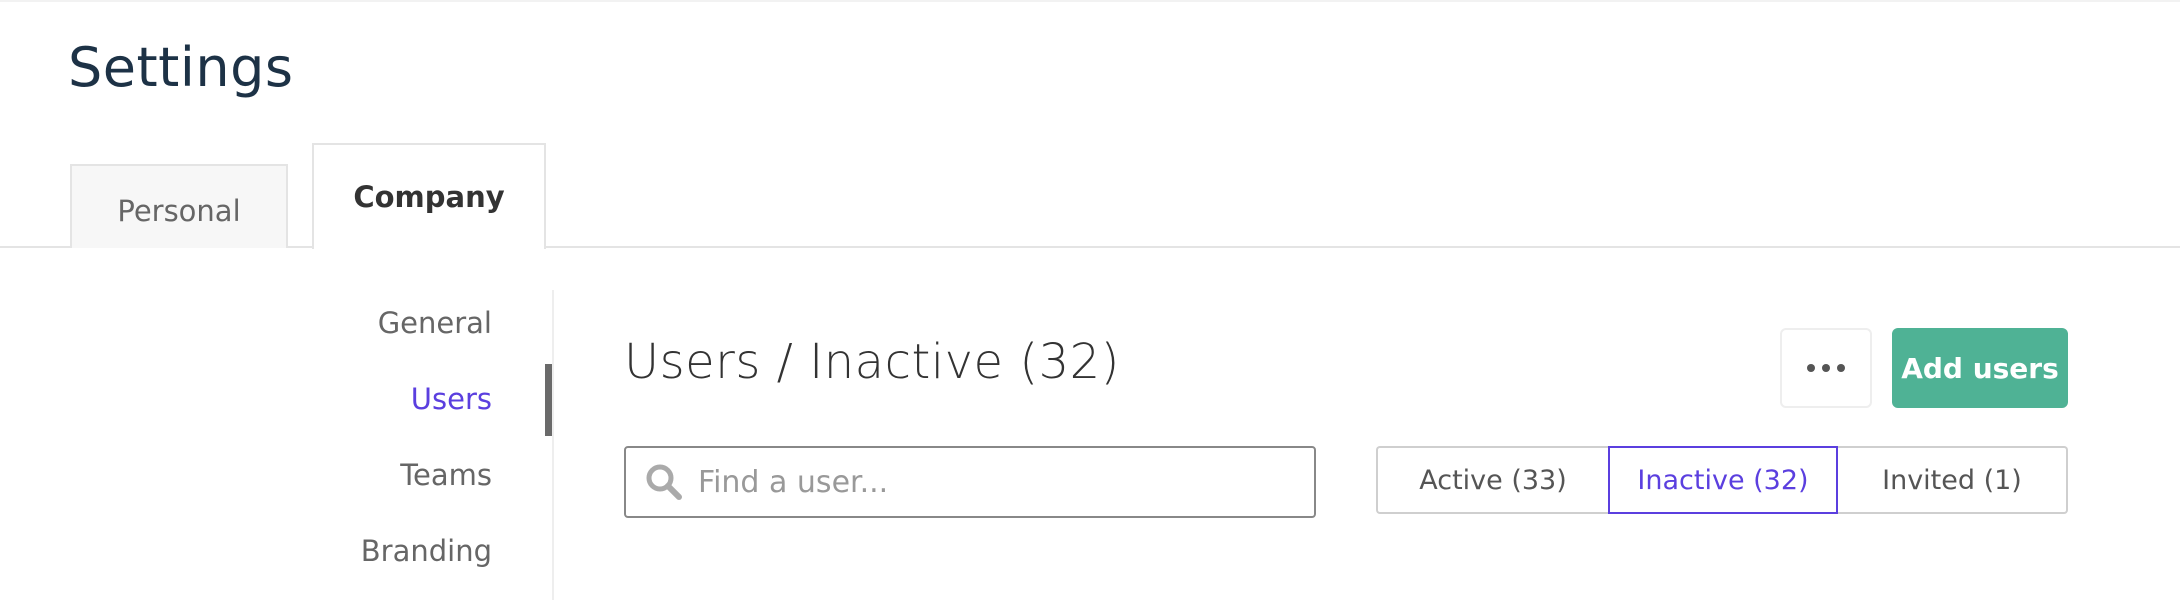 This screenshot has width=2180, height=600. Describe the element at coordinates (429, 196) in the screenshot. I see `tab-company: Company` at that location.